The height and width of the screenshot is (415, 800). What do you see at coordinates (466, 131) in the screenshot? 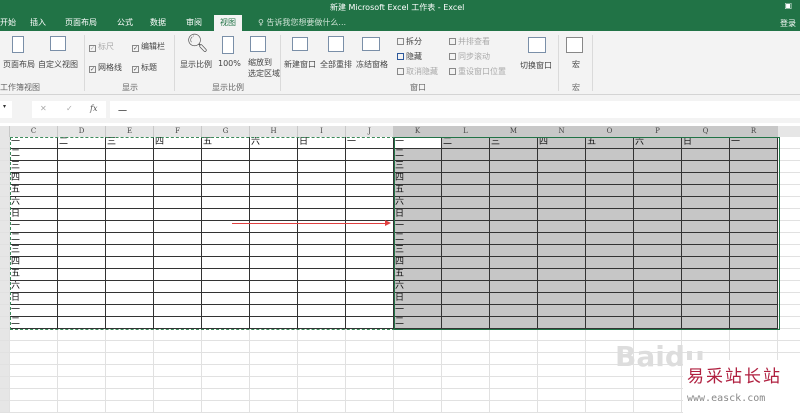
I see `column-header-L: L` at bounding box center [466, 131].